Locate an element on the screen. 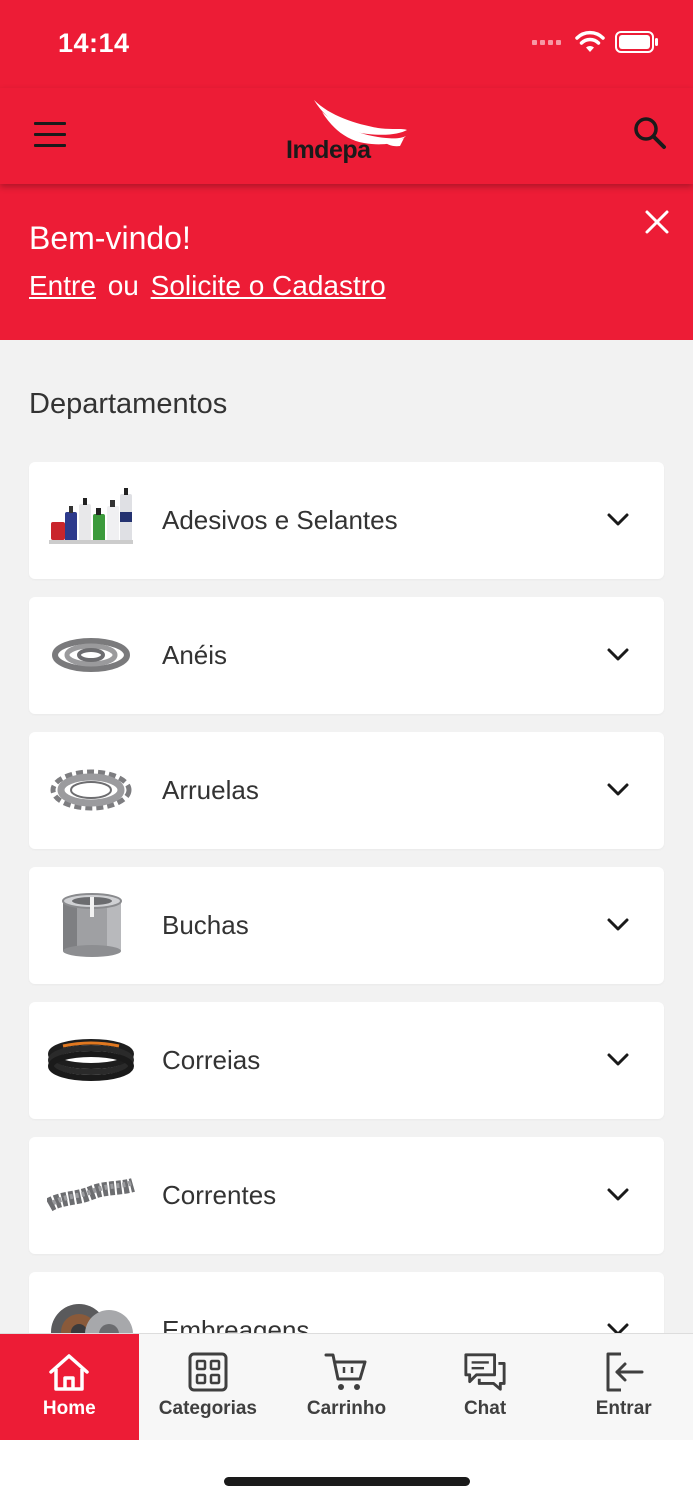 The width and height of the screenshot is (693, 1500). department-label: Correias is located at coordinates (211, 1060).